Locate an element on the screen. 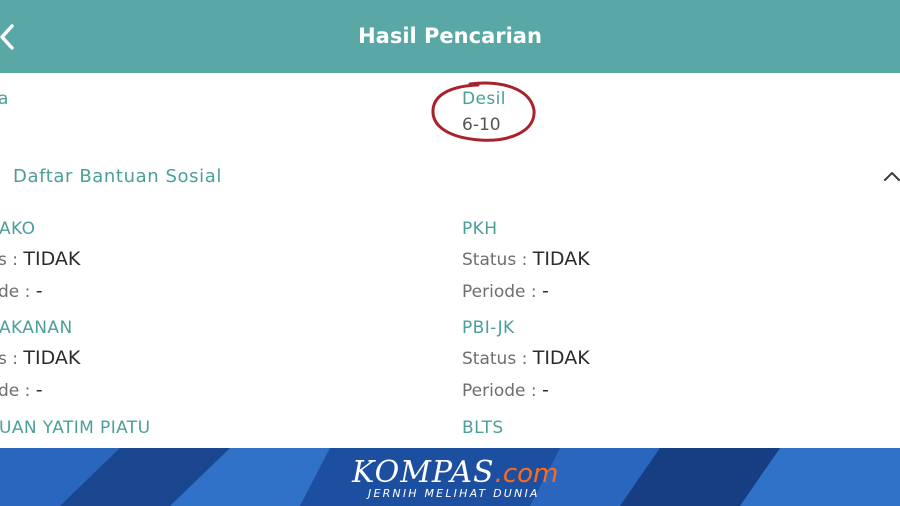 This screenshot has height=506, width=900. program-name: BLTS is located at coordinates (483, 428).